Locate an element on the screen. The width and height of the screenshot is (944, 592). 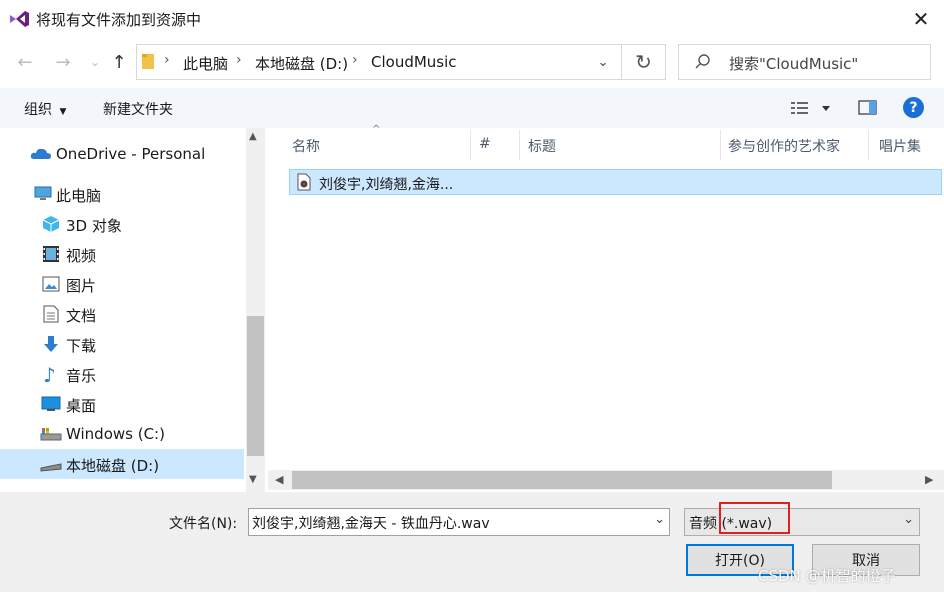
close-button: ✕ is located at coordinates (921, 19).